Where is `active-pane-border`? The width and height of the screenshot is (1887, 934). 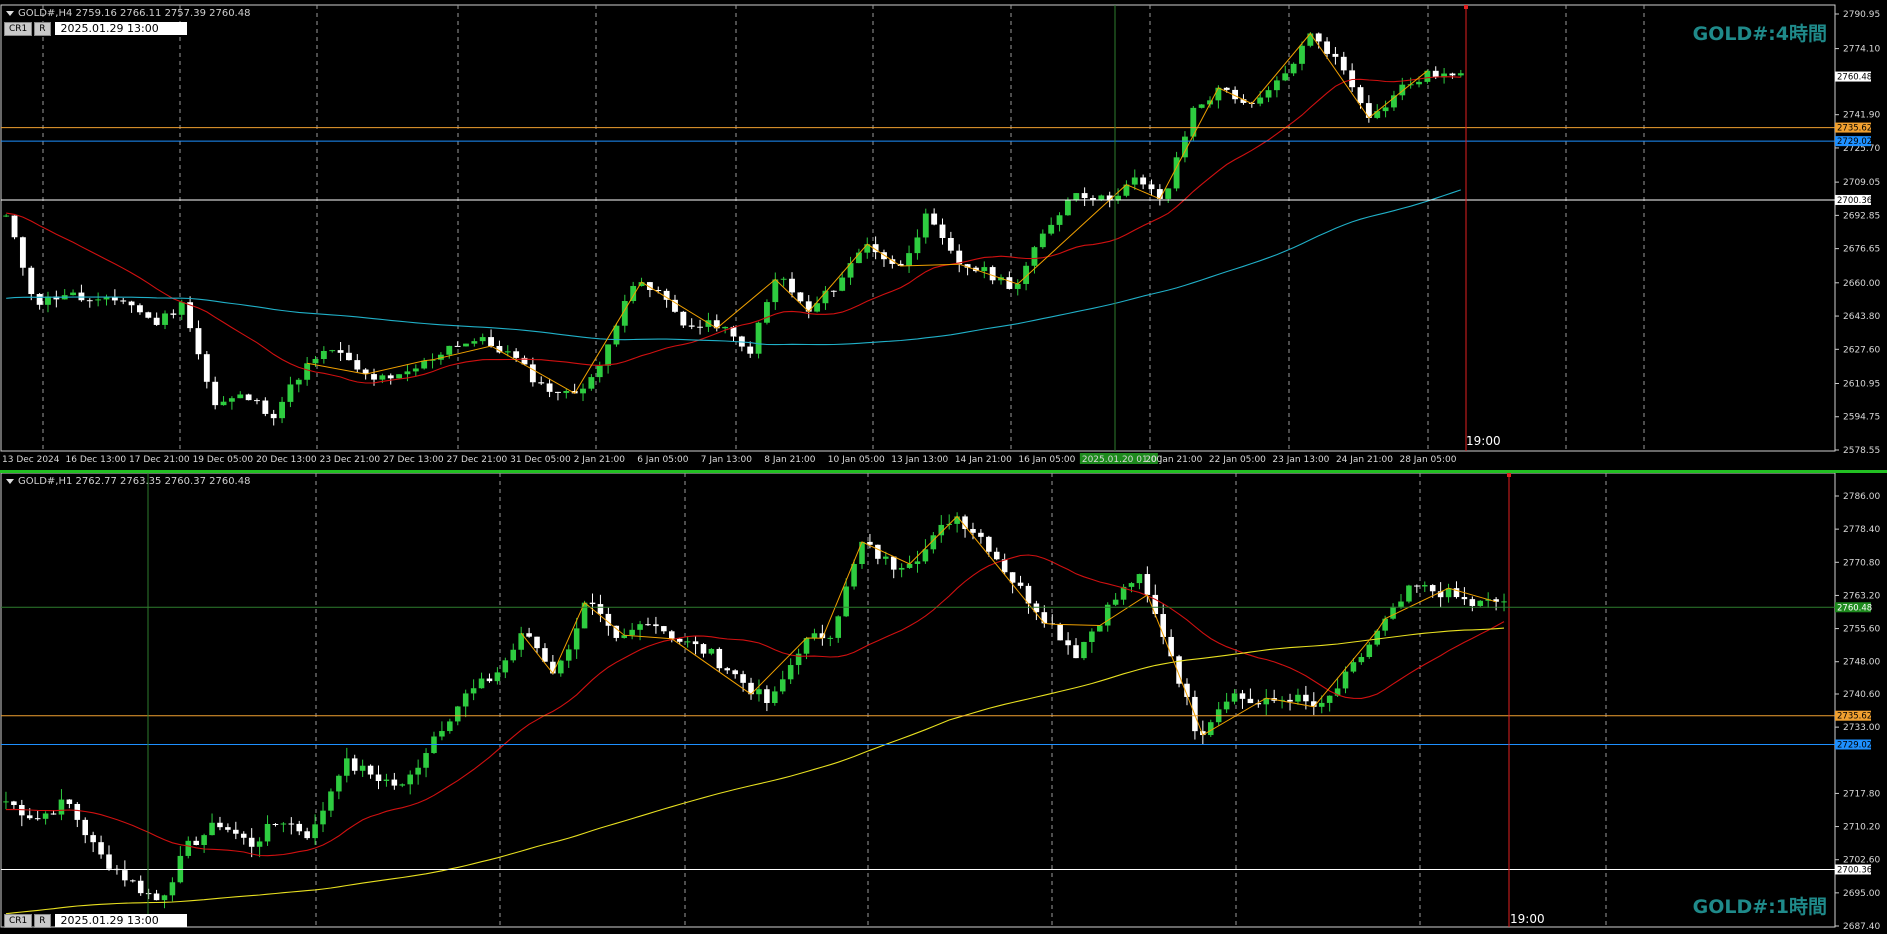 active-pane-border is located at coordinates (943, 471).